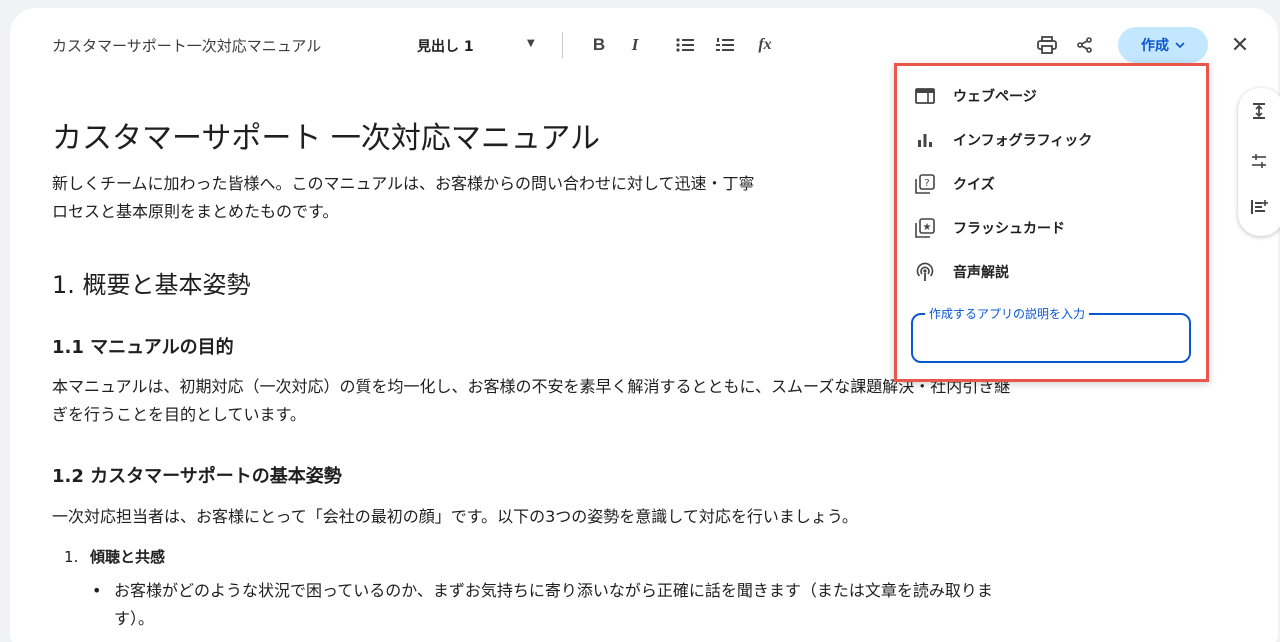 This screenshot has height=642, width=1280. I want to click on side-rail, so click(1259, 162).